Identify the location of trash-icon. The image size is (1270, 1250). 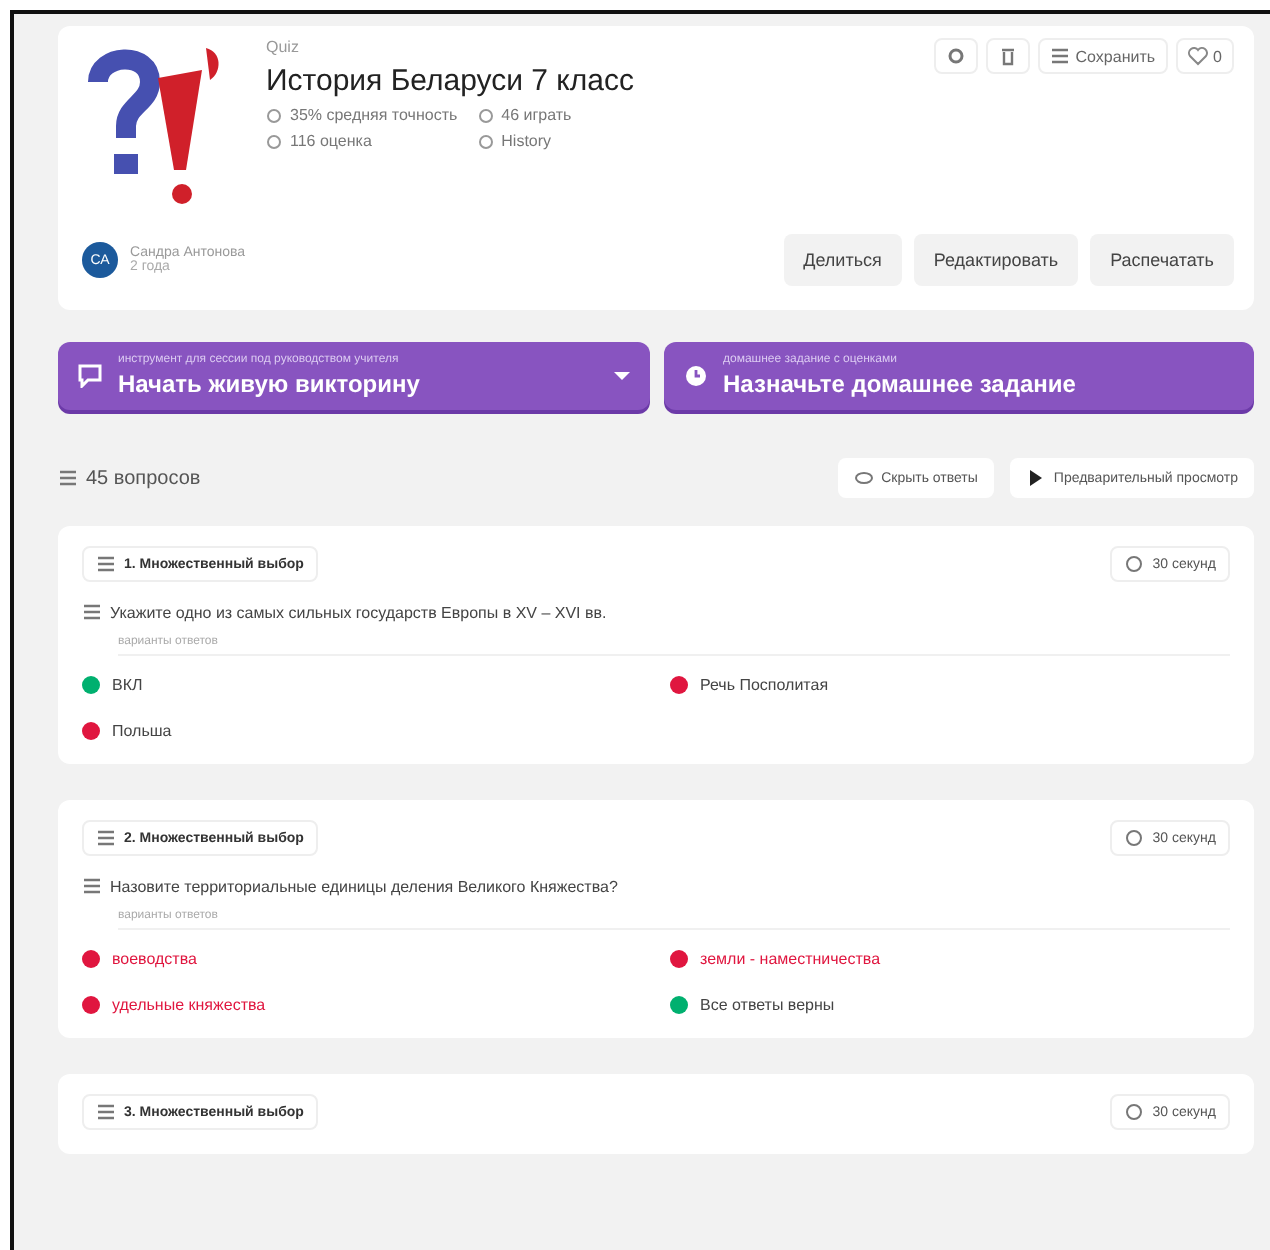
(1007, 56).